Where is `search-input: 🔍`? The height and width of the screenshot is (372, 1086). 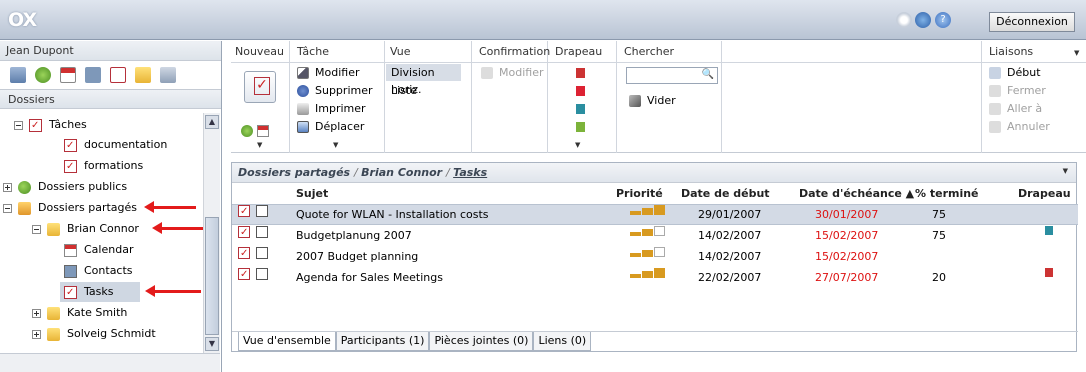
search-input: 🔍 is located at coordinates (672, 75).